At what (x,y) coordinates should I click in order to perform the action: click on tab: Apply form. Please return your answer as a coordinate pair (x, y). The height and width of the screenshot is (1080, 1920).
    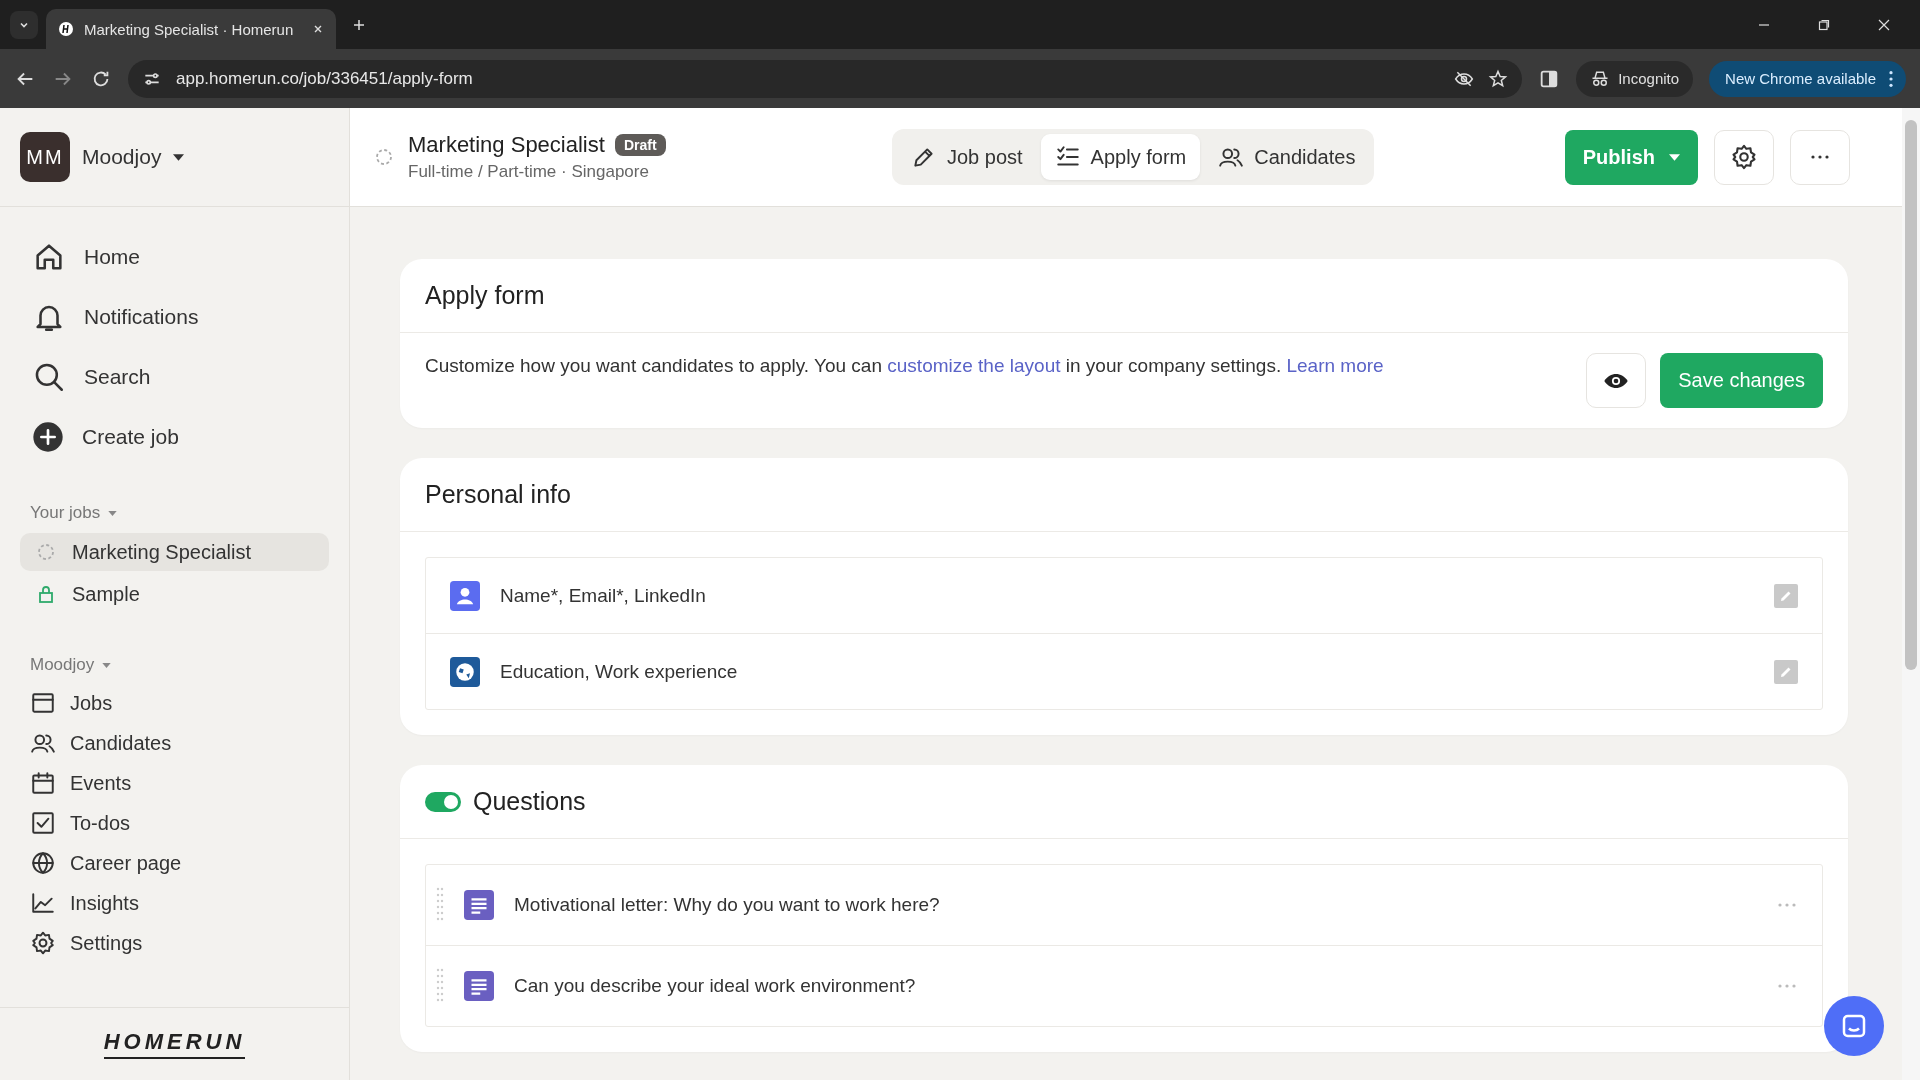
    Looking at the image, I should click on (1120, 157).